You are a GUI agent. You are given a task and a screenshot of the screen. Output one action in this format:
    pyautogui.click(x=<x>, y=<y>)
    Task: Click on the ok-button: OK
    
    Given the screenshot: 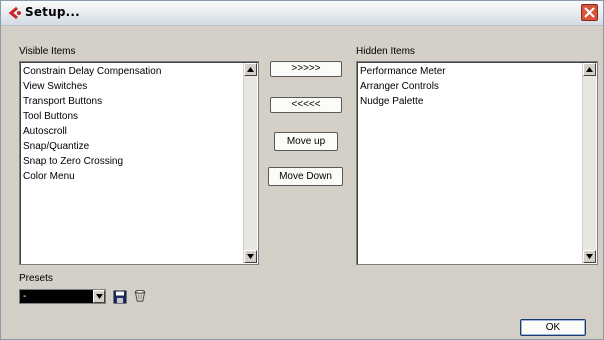 What is the action you would take?
    pyautogui.click(x=553, y=327)
    